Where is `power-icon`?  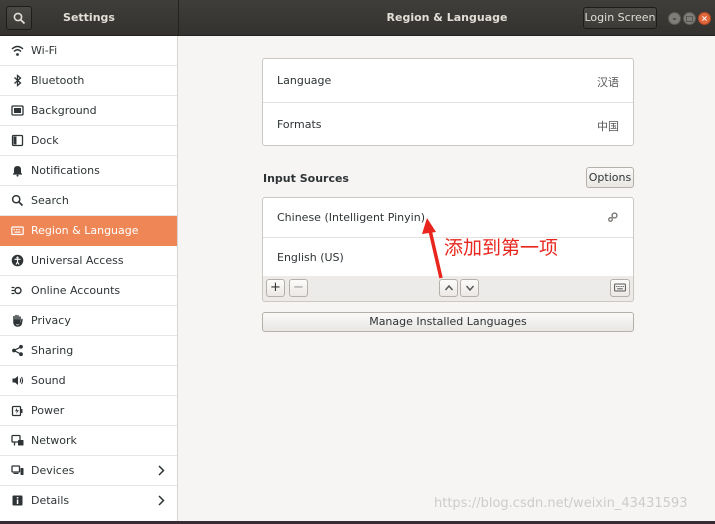
power-icon is located at coordinates (17, 411).